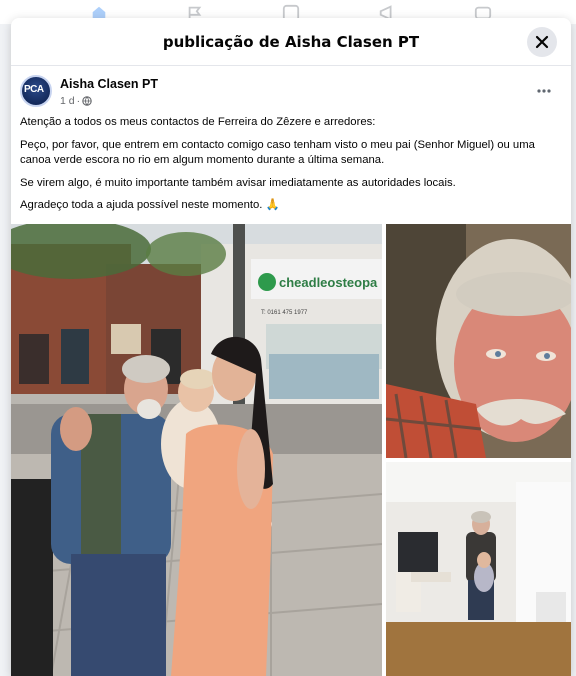 This screenshot has width=576, height=676. I want to click on clinic-sign-text: cheadleosteopa, so click(328, 282).